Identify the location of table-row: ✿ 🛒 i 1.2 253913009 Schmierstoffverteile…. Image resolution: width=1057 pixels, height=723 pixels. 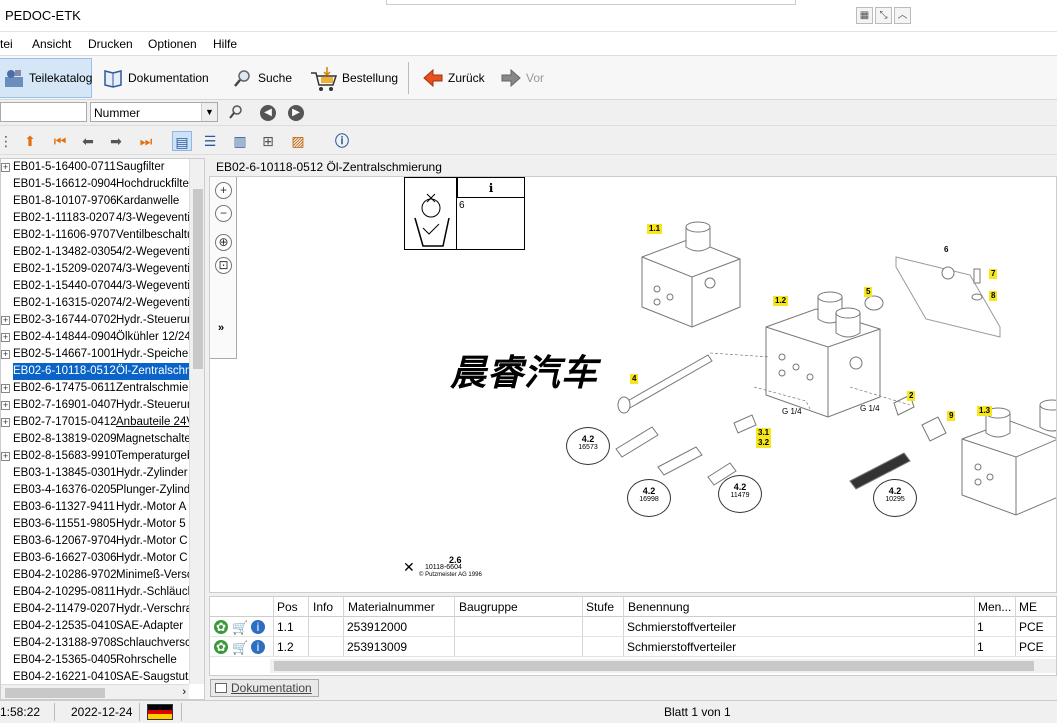
(633, 647).